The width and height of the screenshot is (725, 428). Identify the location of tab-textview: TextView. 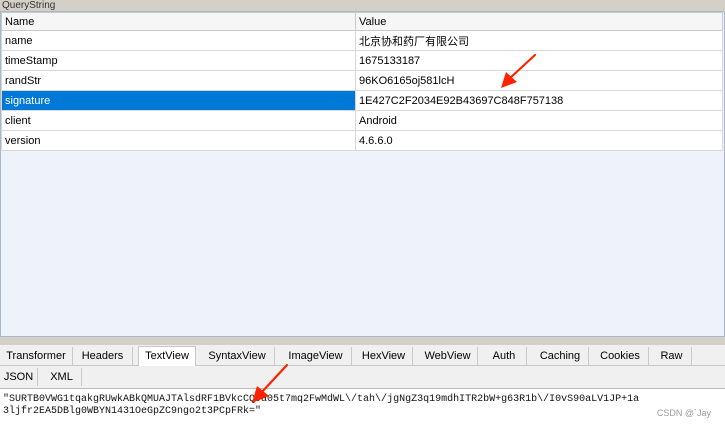
(167, 356).